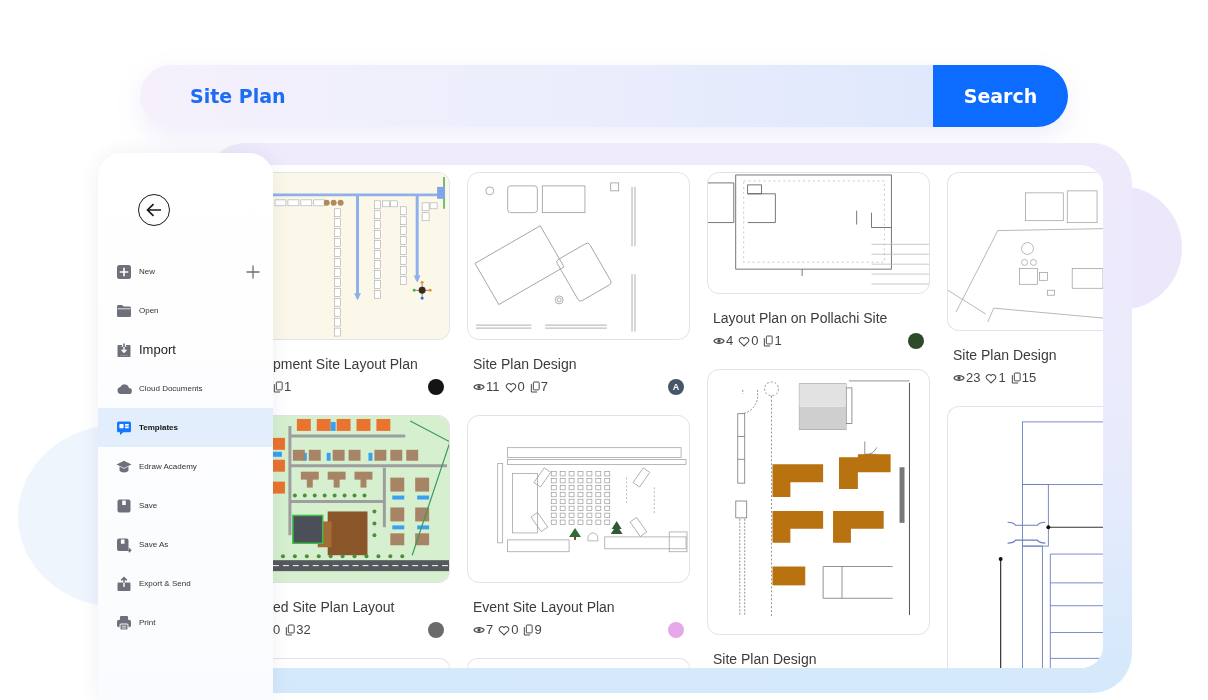  What do you see at coordinates (185, 583) in the screenshot?
I see `sidebar-item: Export & Send` at bounding box center [185, 583].